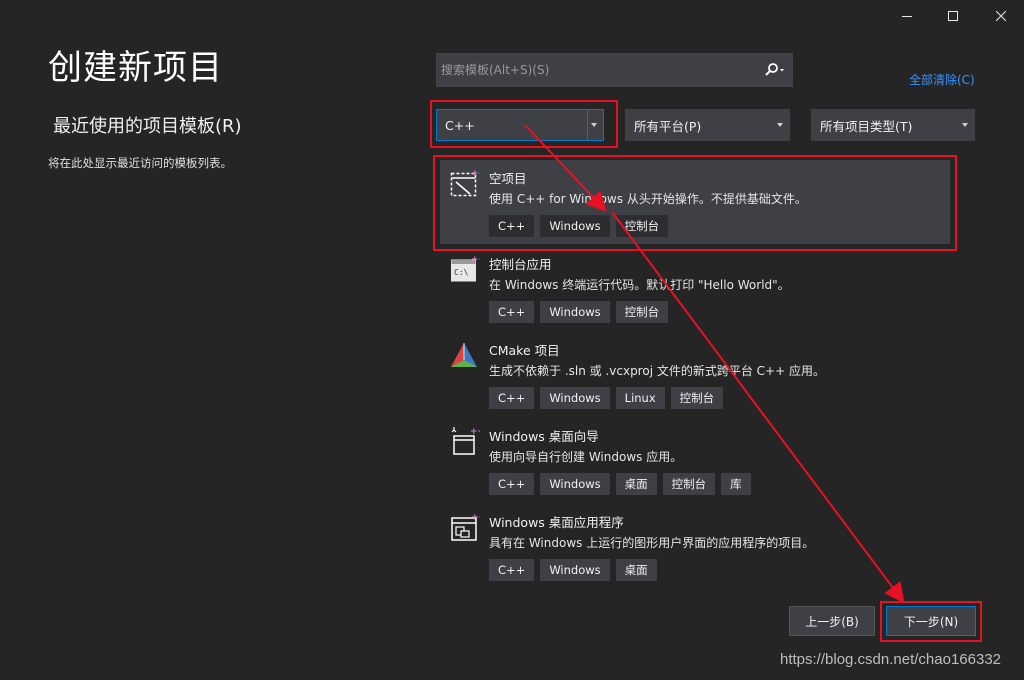  Describe the element at coordinates (891, 659) in the screenshot. I see `watermark: https://blog.csdn.net/chao166332` at that location.